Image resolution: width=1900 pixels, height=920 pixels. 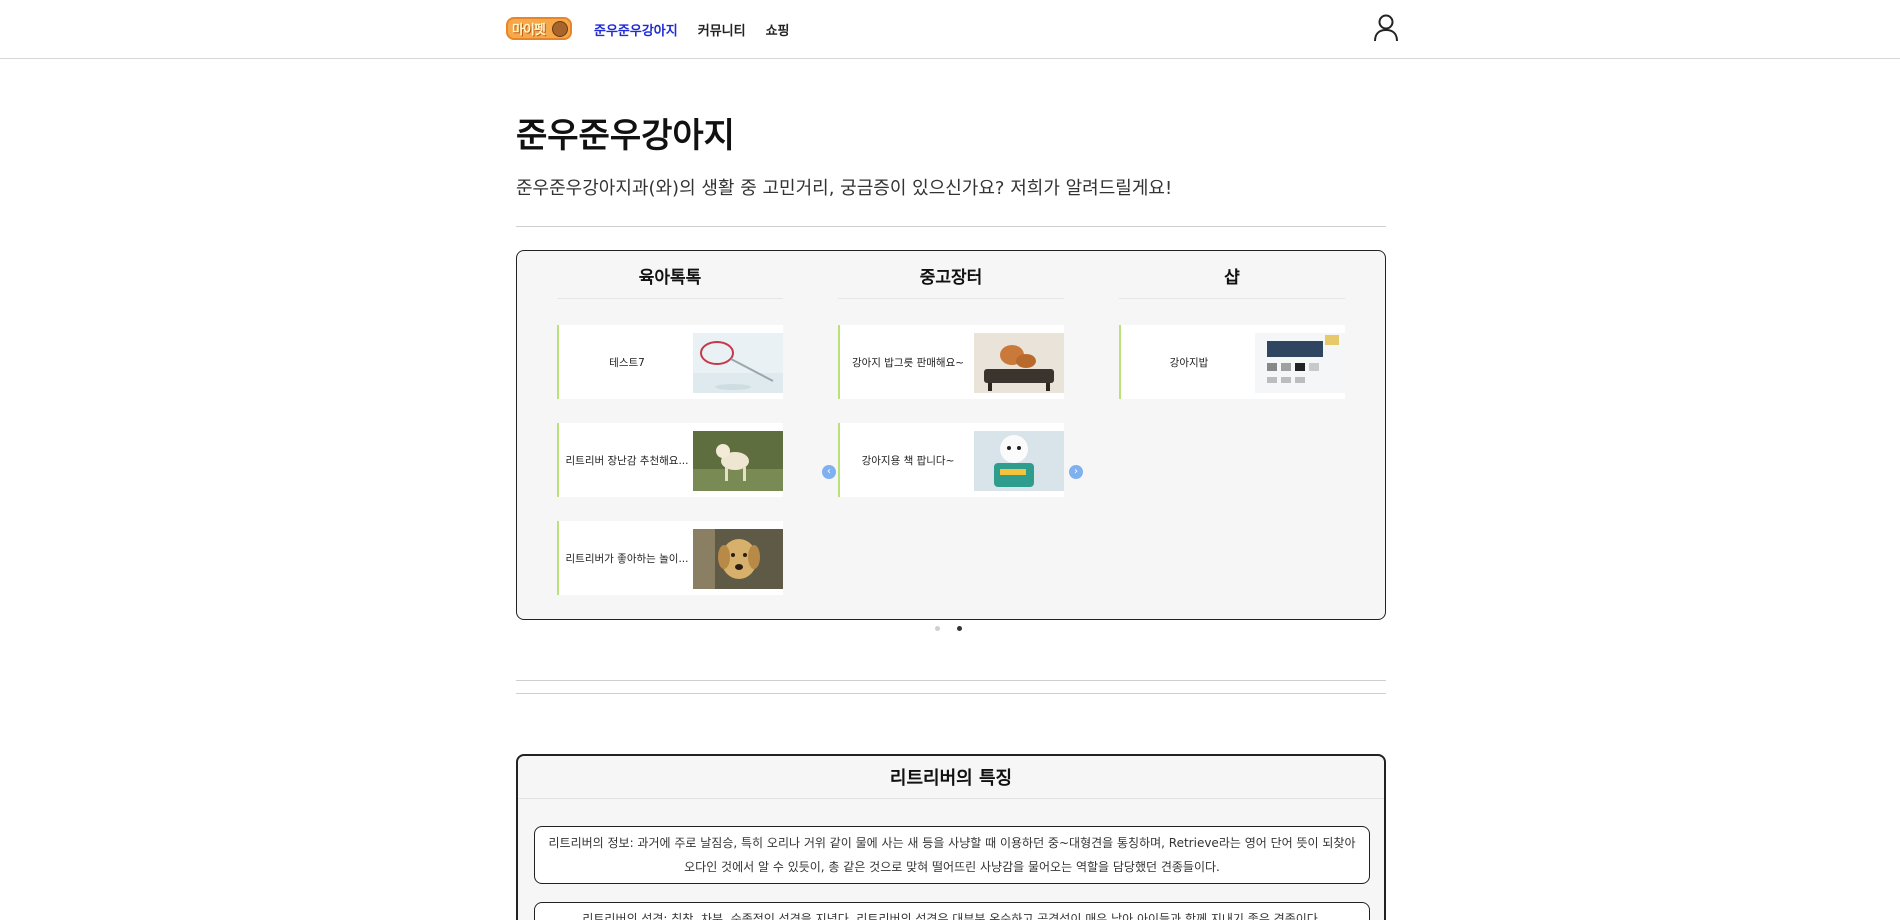 What do you see at coordinates (529, 30) in the screenshot?
I see `logo-text: 마이펫` at bounding box center [529, 30].